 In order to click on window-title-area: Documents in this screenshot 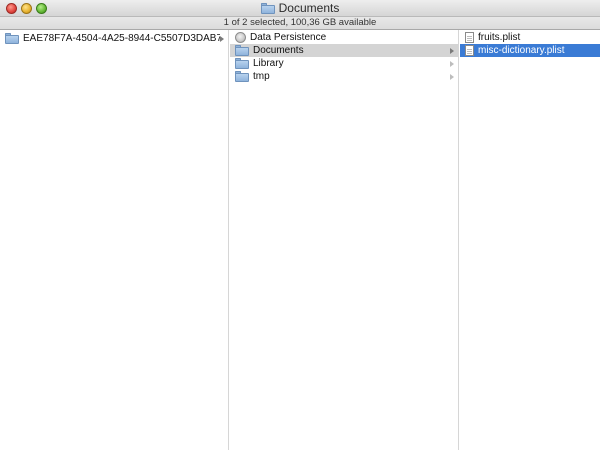, I will do `click(300, 8)`.